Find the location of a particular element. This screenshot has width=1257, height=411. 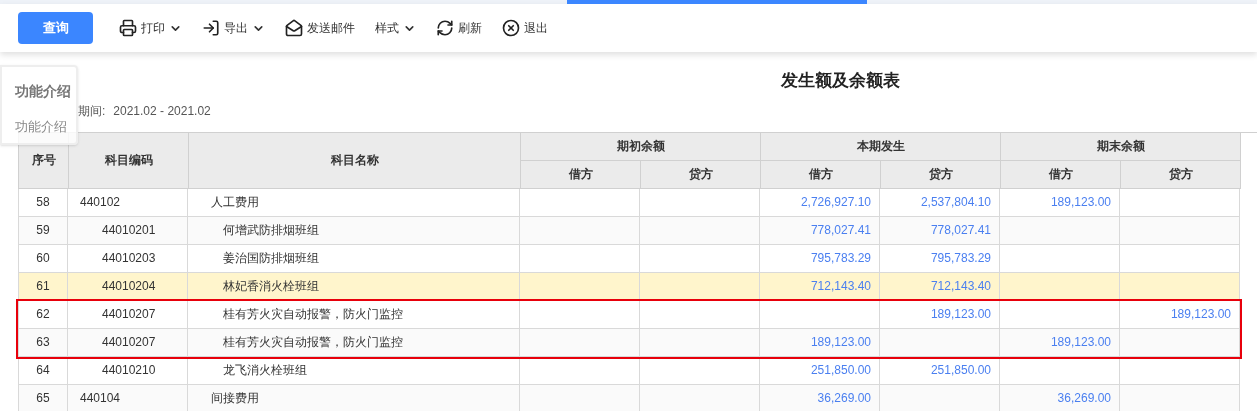

close-icon is located at coordinates (511, 28).